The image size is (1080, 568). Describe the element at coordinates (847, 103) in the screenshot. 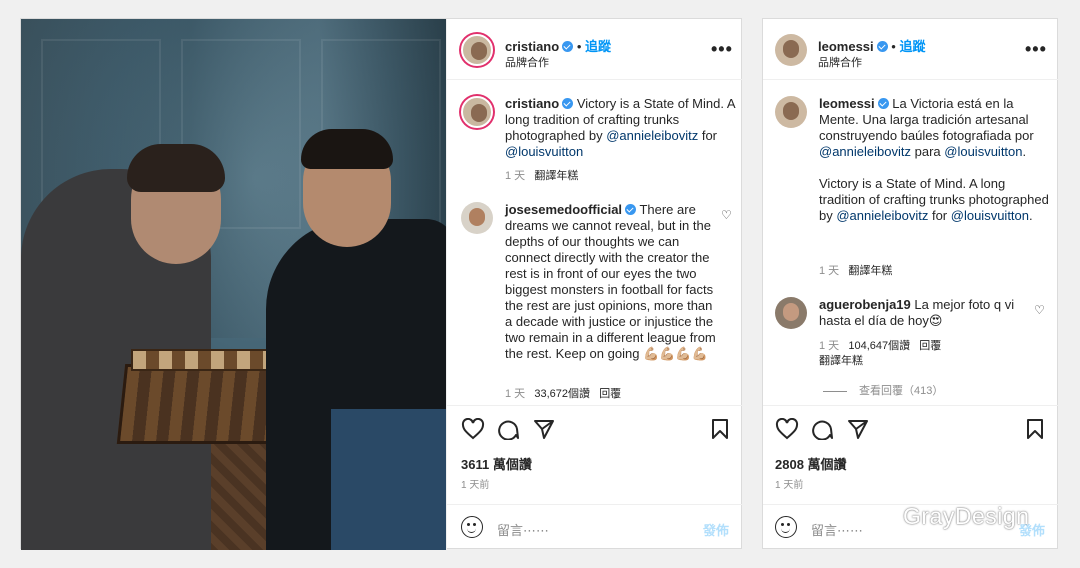

I see `caption-username: leomessi` at that location.